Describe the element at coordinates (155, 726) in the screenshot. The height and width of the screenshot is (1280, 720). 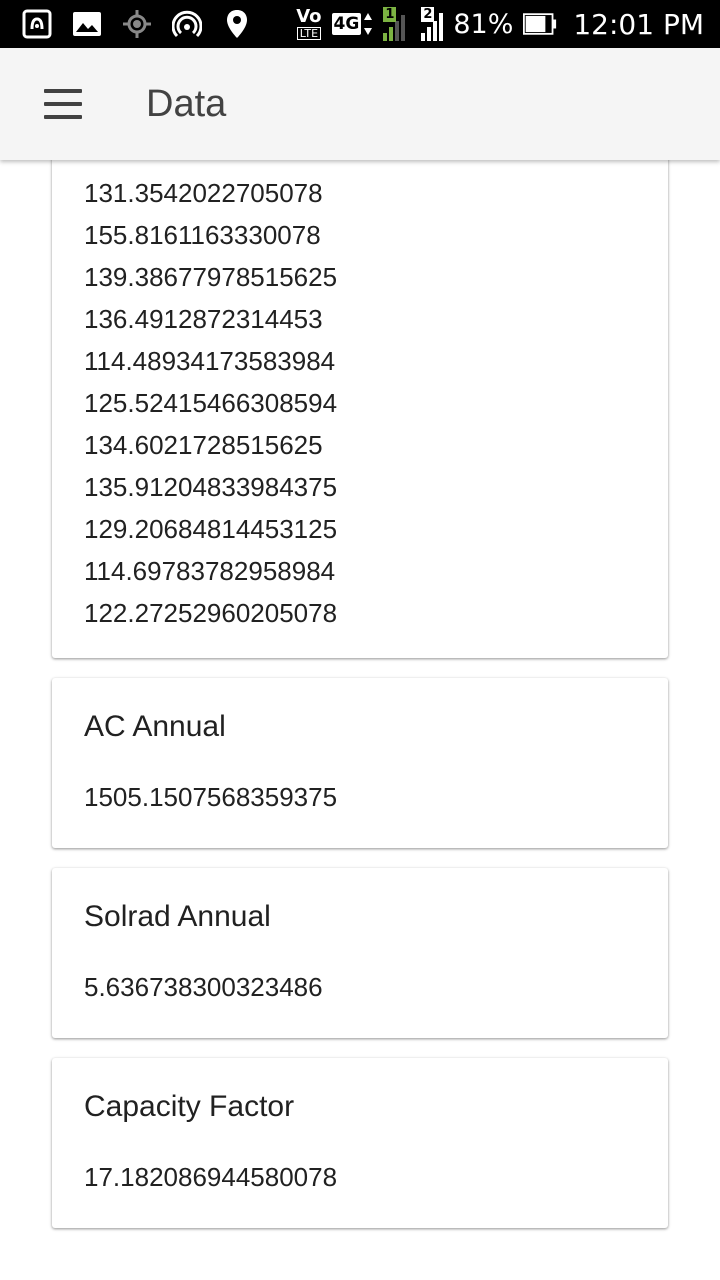
I see `ac-annual-title: AC Annual` at that location.